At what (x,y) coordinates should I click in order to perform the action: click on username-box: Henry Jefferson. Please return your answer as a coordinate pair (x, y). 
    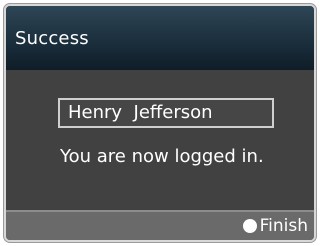
    Looking at the image, I should click on (166, 113).